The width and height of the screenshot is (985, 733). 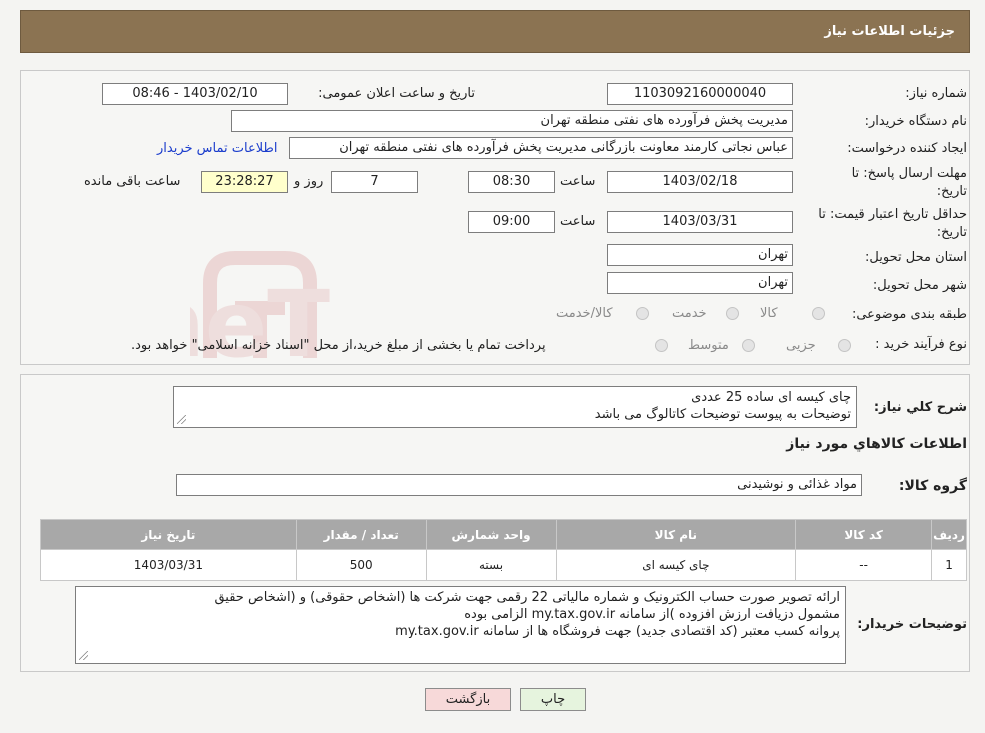 What do you see at coordinates (936, 93) in the screenshot?
I see `need-number-label: شماره نیاز:` at bounding box center [936, 93].